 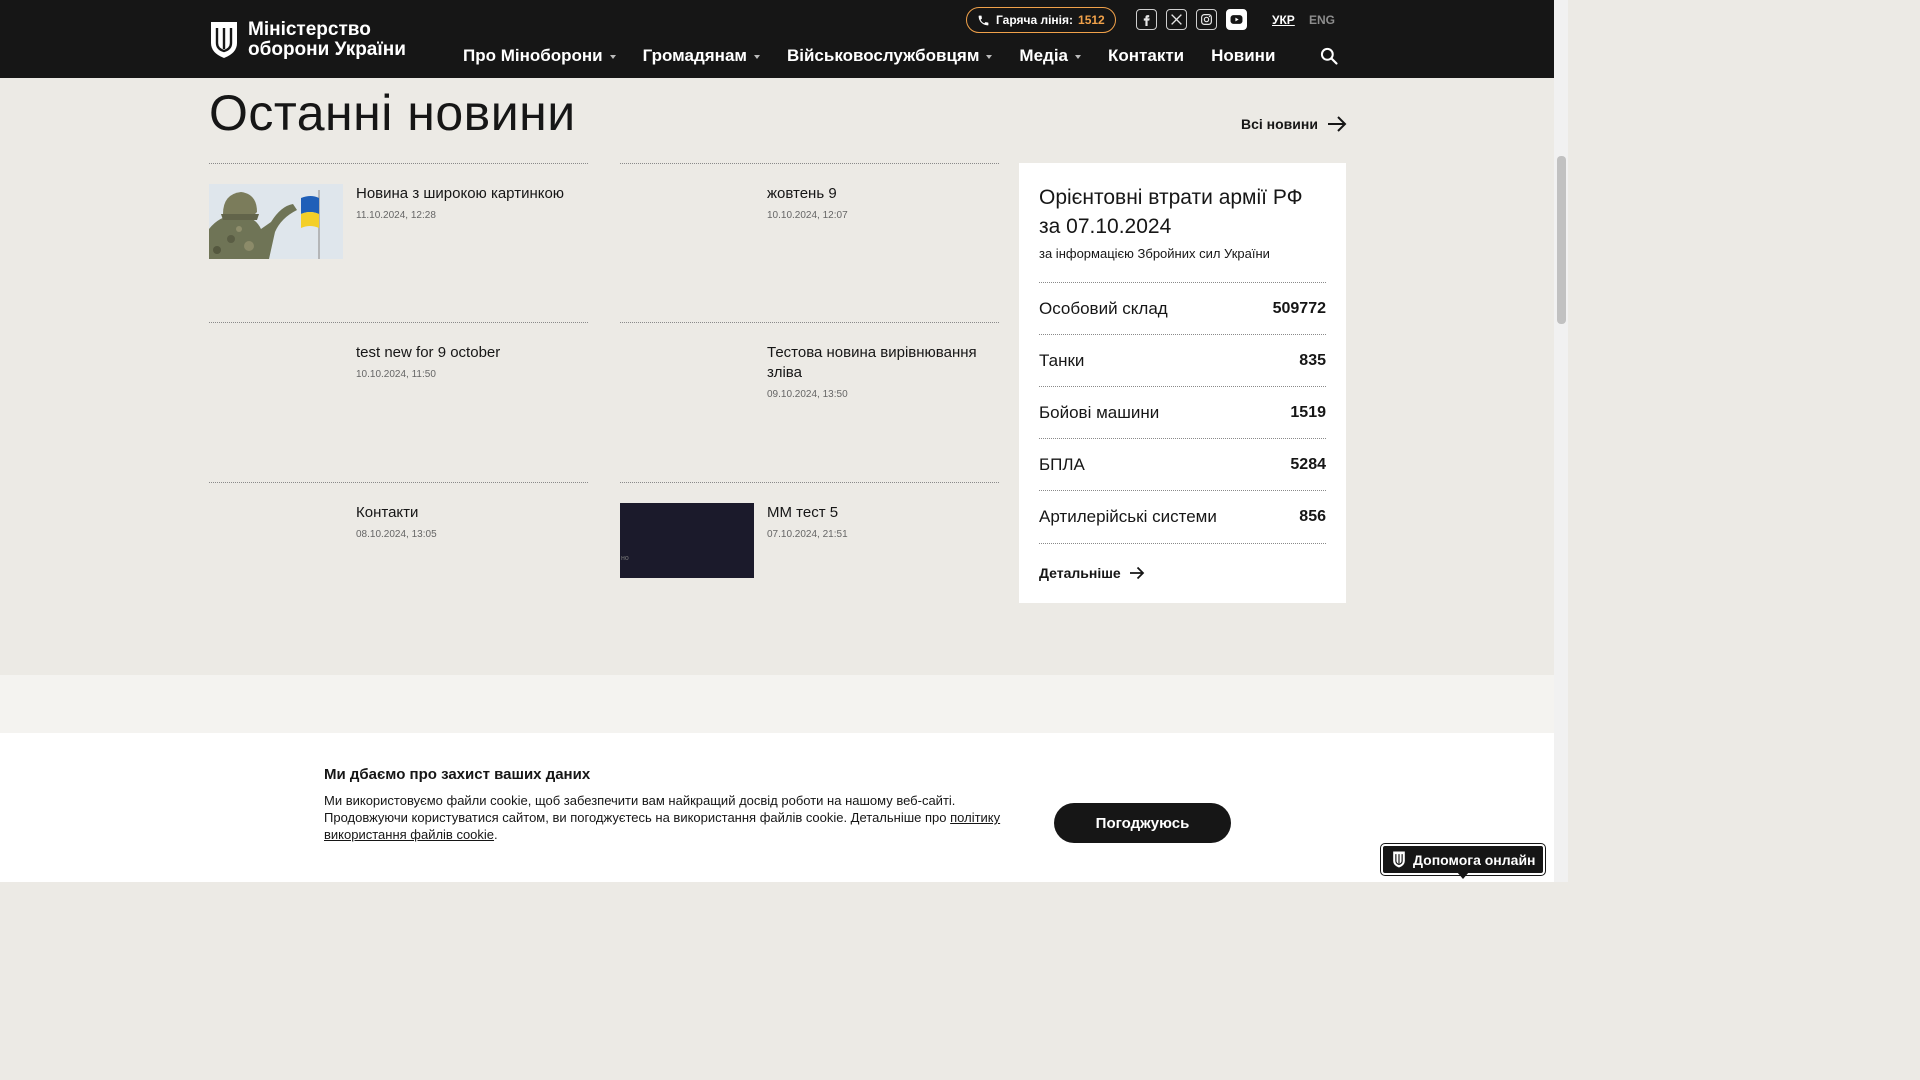 What do you see at coordinates (807, 394) in the screenshot?
I see `news-date: 09.10.2024, 13:50` at bounding box center [807, 394].